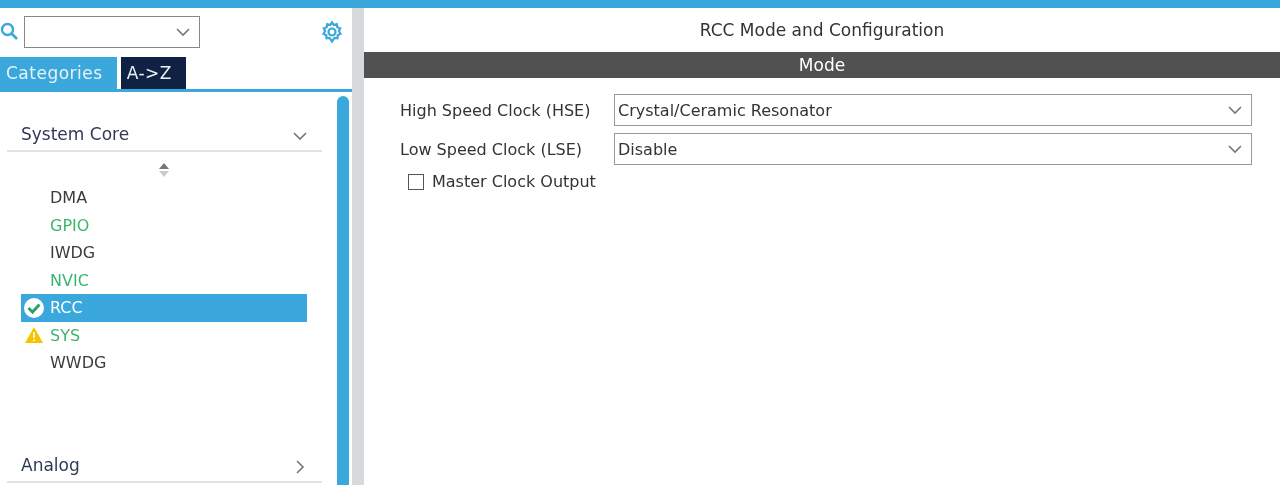 The height and width of the screenshot is (485, 1280). Describe the element at coordinates (514, 181) in the screenshot. I see `checkbox-label: Master Clock Output` at that location.